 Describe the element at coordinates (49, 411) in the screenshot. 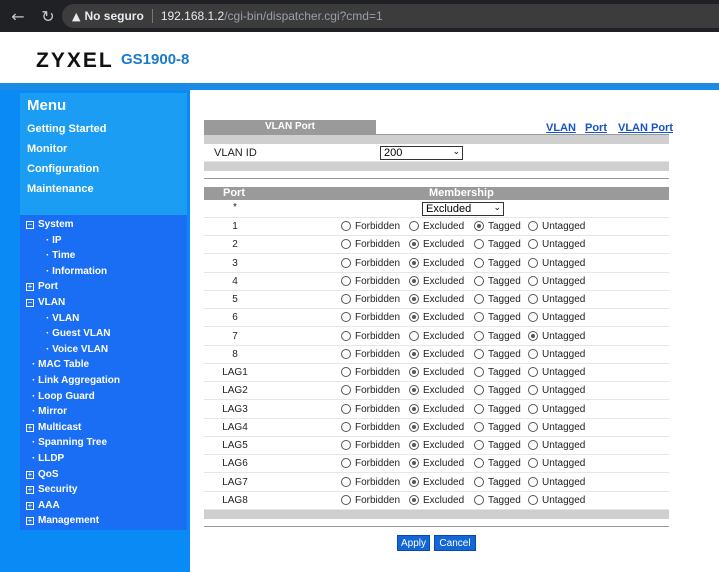

I see `tree-item-mirror: · Mirror` at that location.